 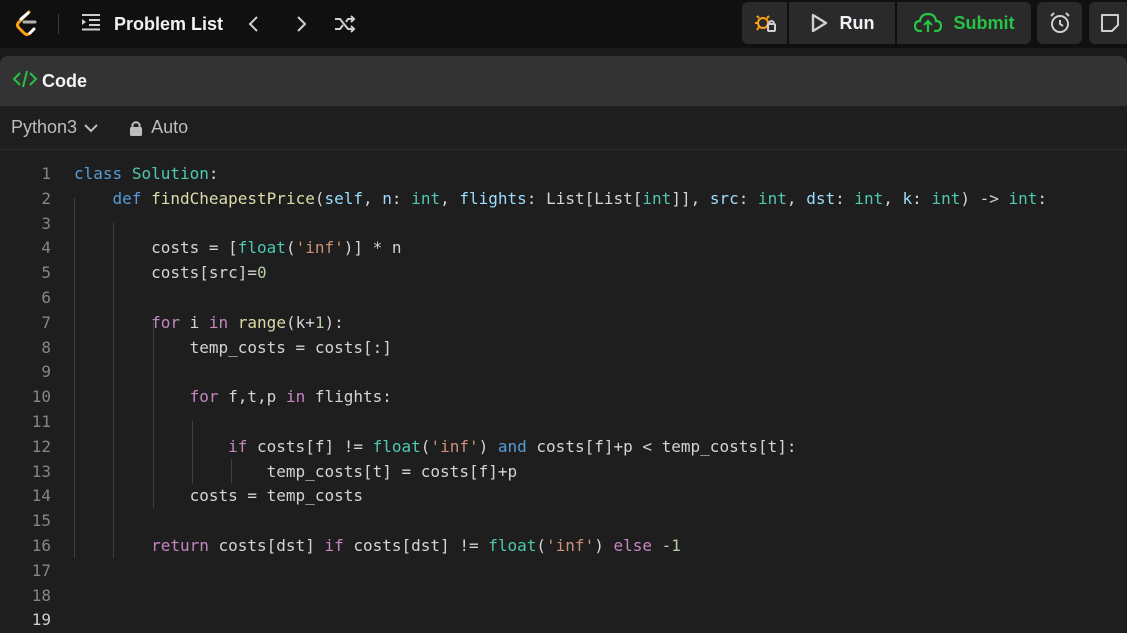 I want to click on code-line: 4 costs = [float('inf')] * n, so click(x=563, y=248).